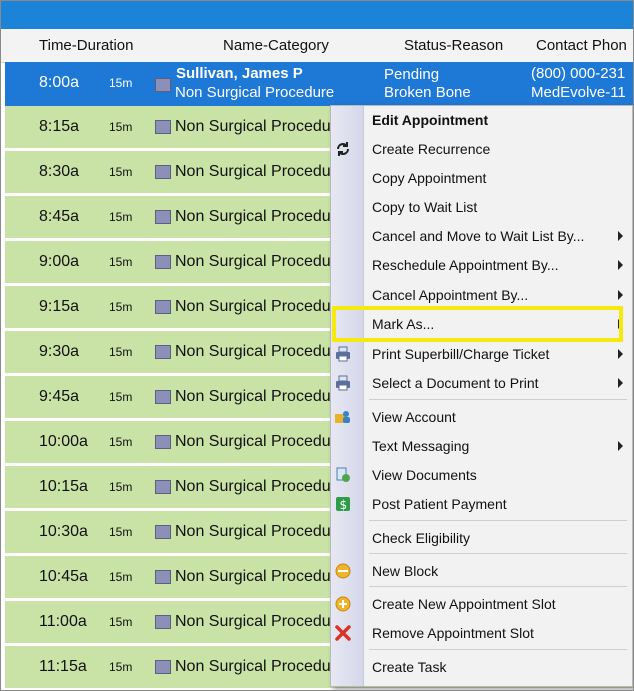 The width and height of the screenshot is (634, 691). I want to click on patient-name: Sullivan, James P, so click(239, 73).